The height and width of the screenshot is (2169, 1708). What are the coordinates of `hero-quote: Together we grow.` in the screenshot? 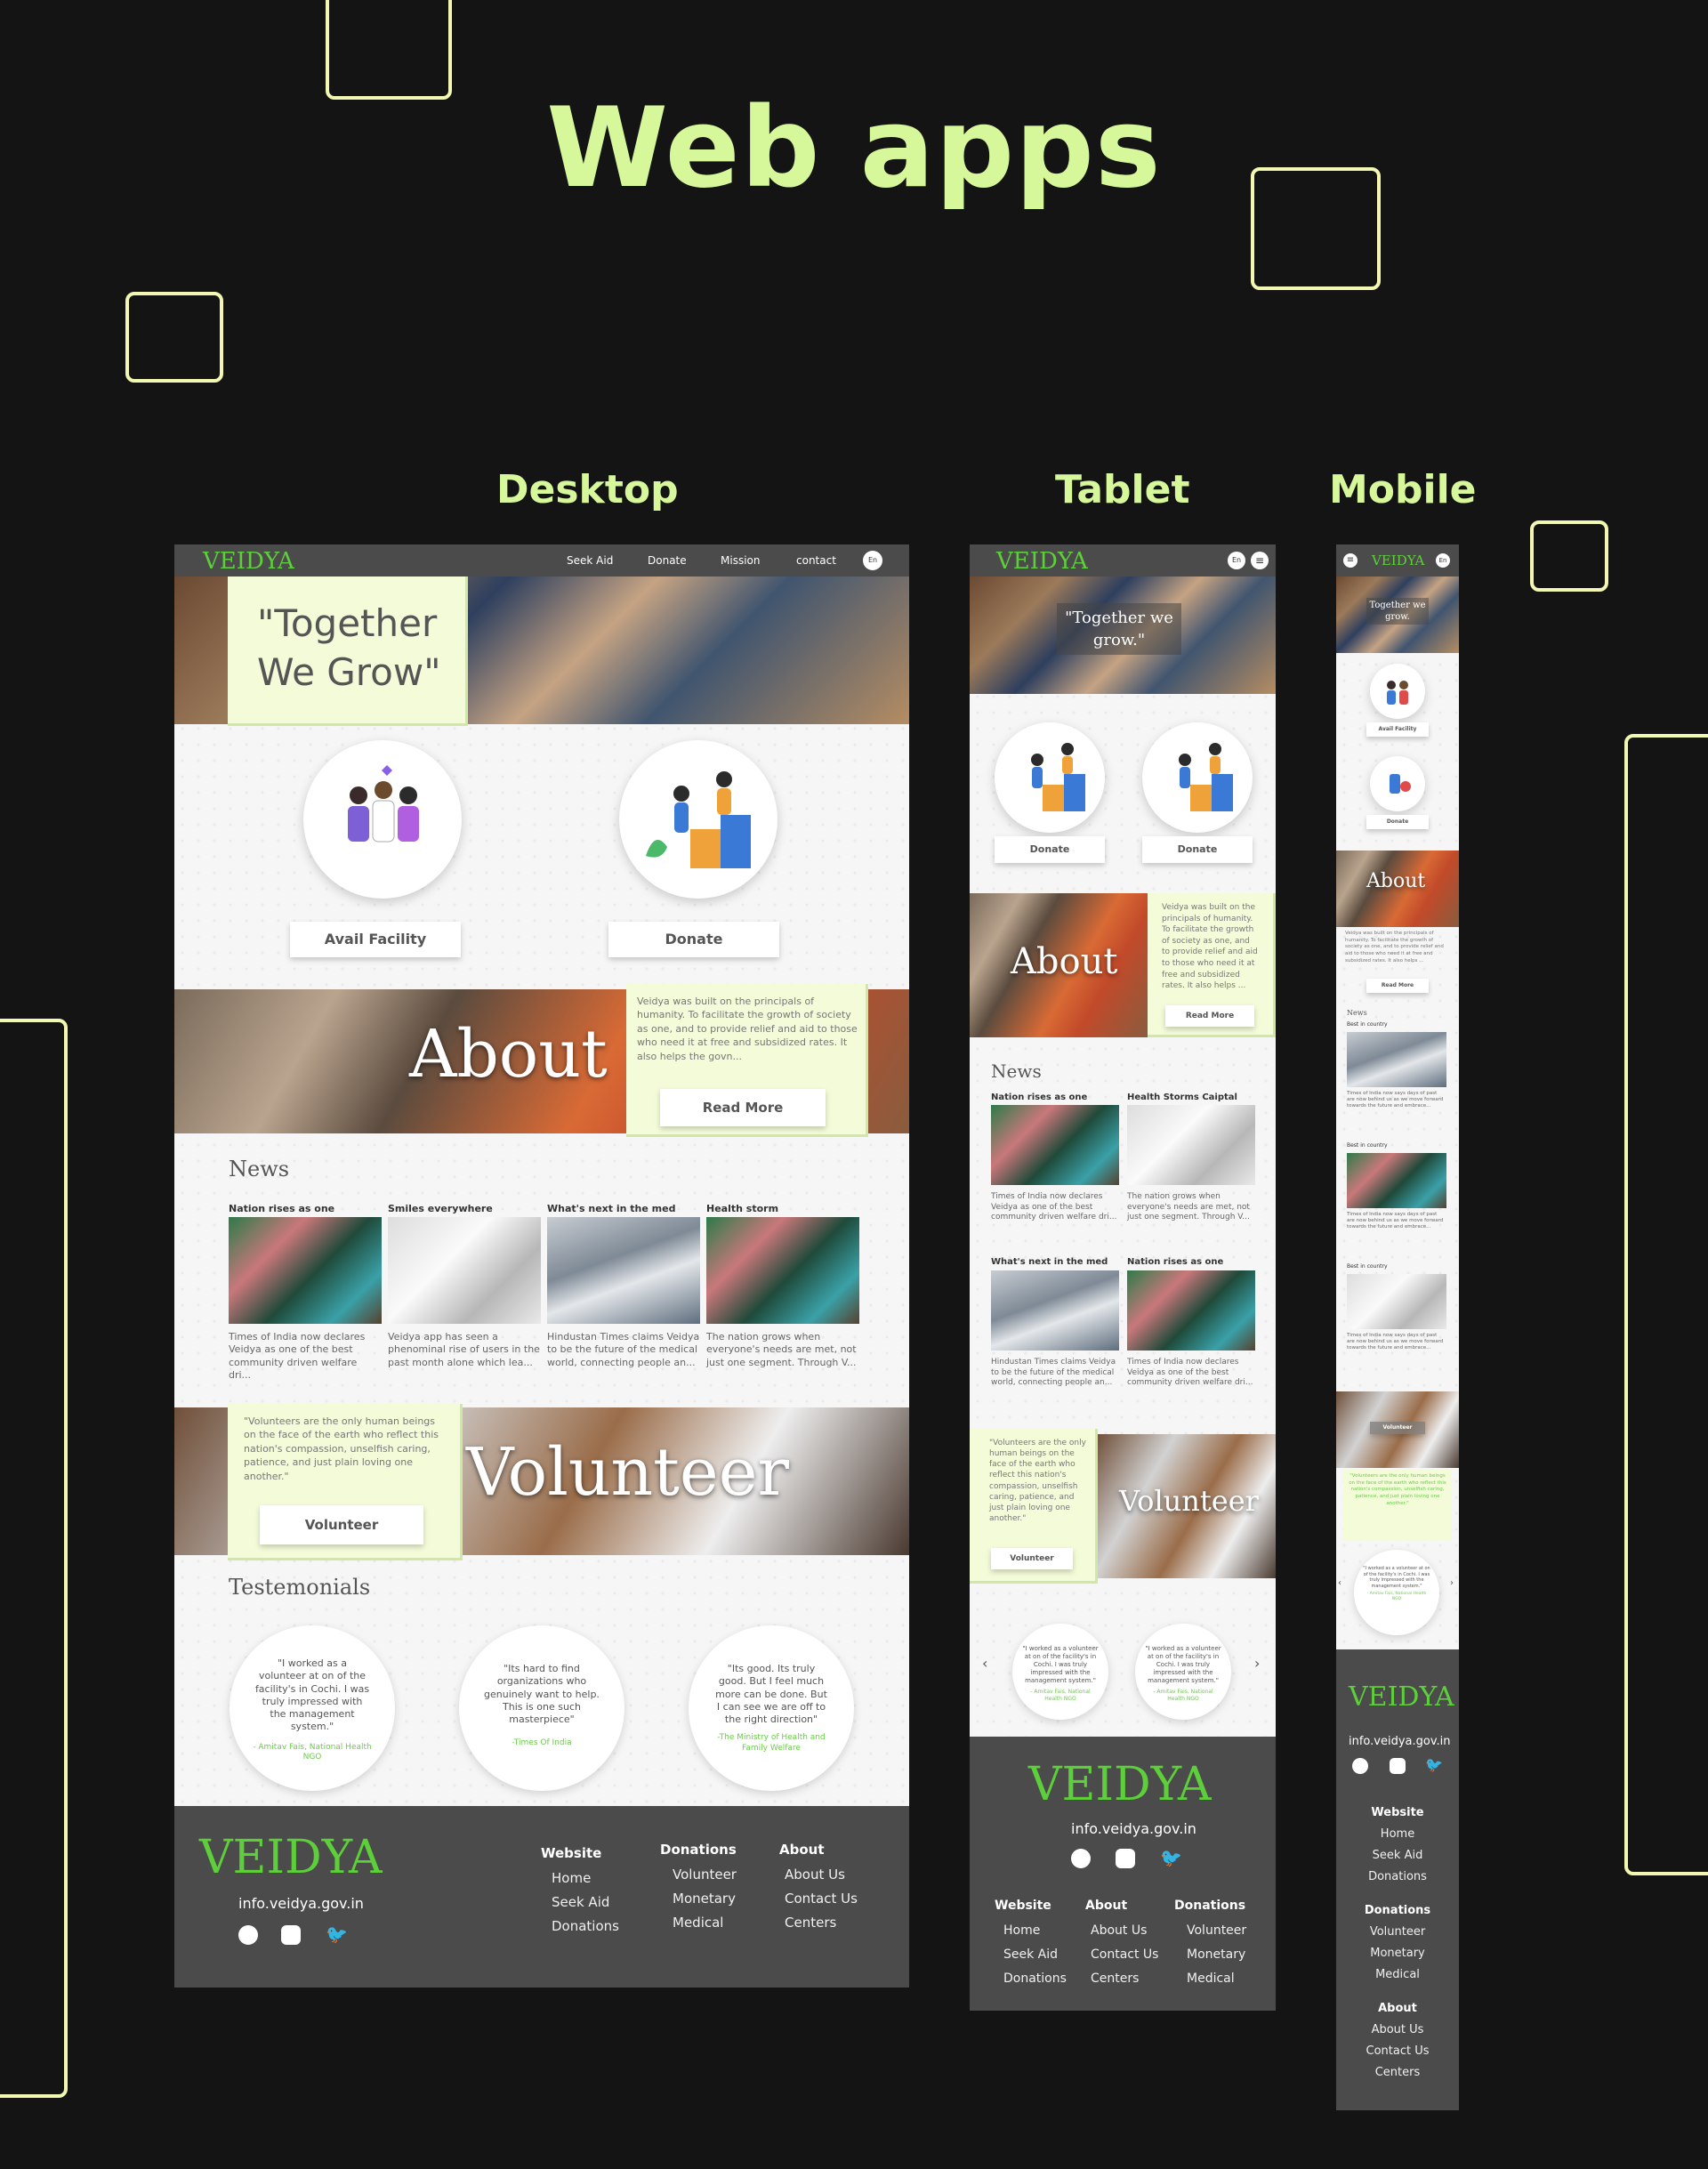 It's located at (1397, 611).